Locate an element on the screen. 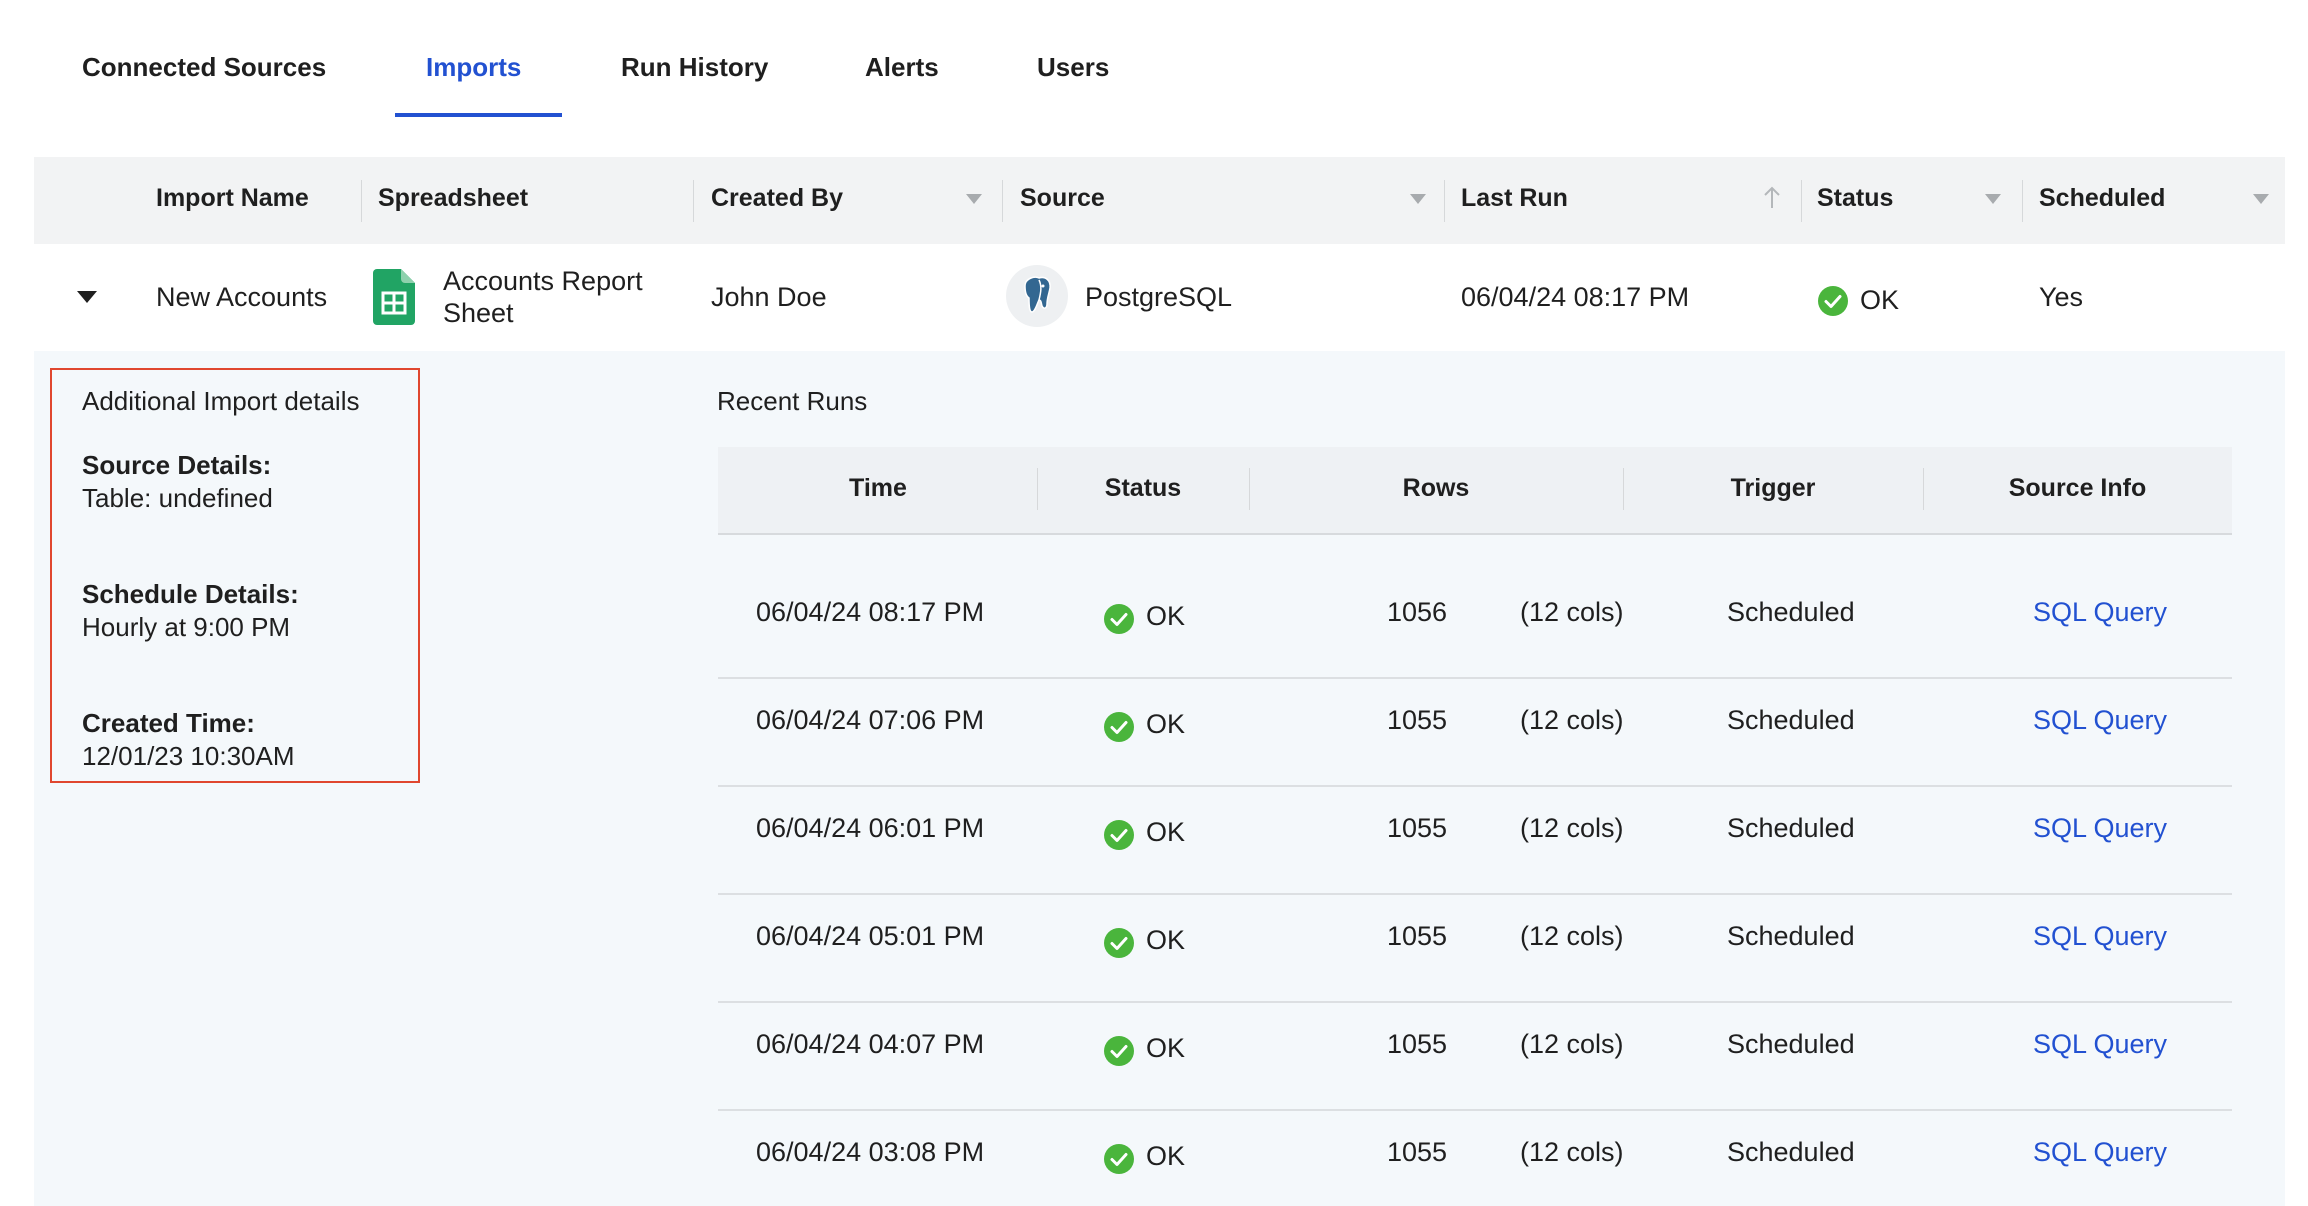 The image size is (2308, 1206). details-title: Additional Import details is located at coordinates (221, 401).